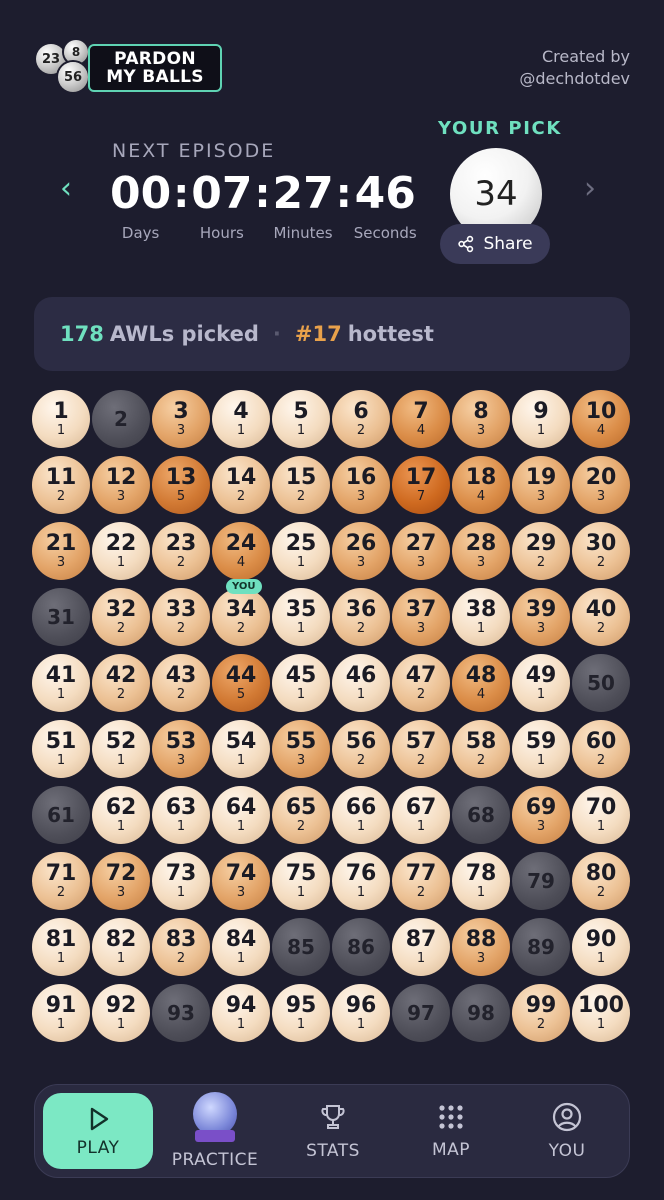  I want to click on number-ball-12: 12 3, so click(121, 485).